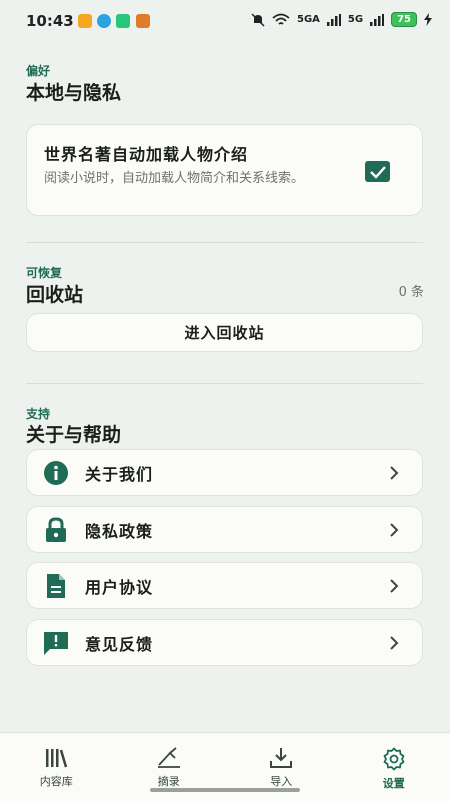 The image size is (450, 801). I want to click on option-description: 阅读小说时，自动加载人物简介和关系线索。, so click(191, 179).